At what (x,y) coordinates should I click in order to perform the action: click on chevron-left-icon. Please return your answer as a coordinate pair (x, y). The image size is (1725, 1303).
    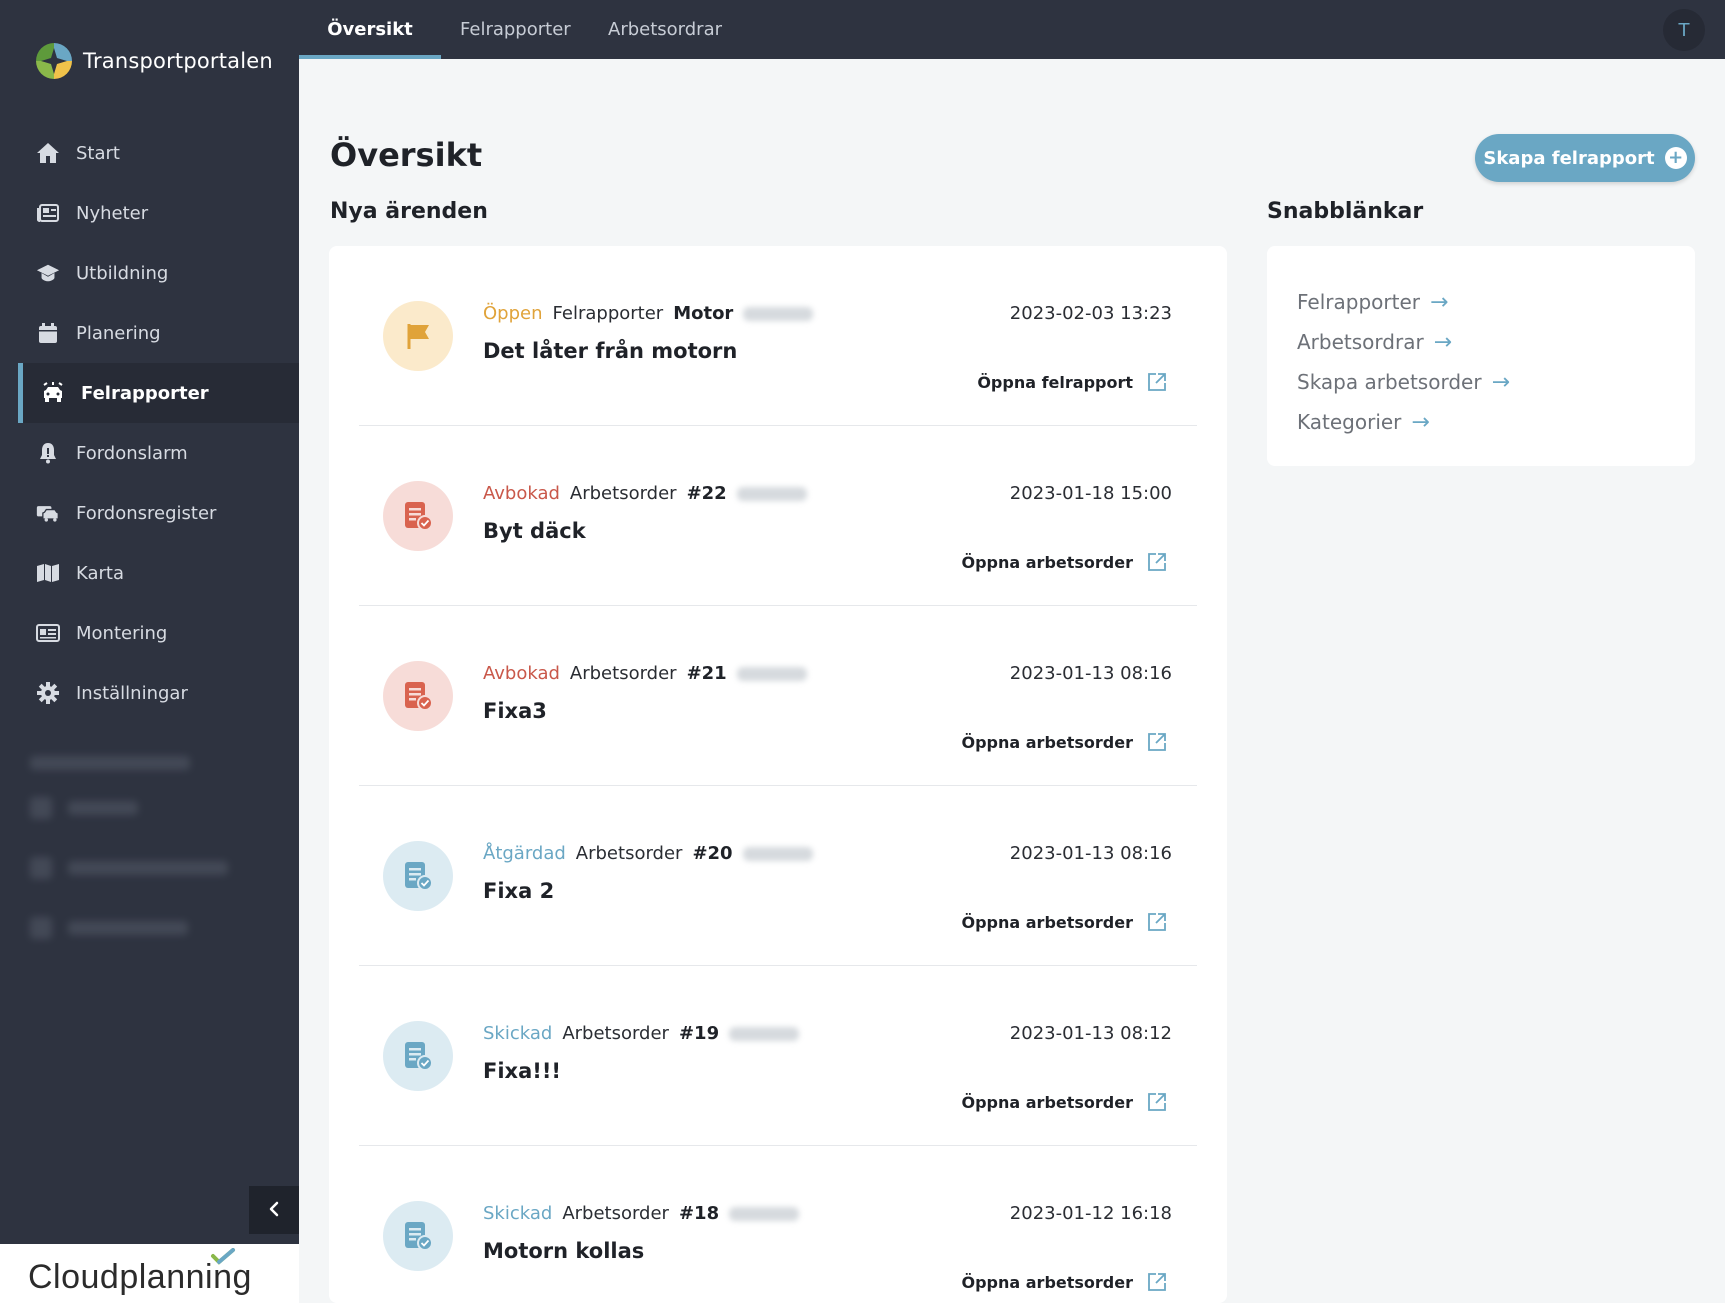
    Looking at the image, I should click on (274, 1210).